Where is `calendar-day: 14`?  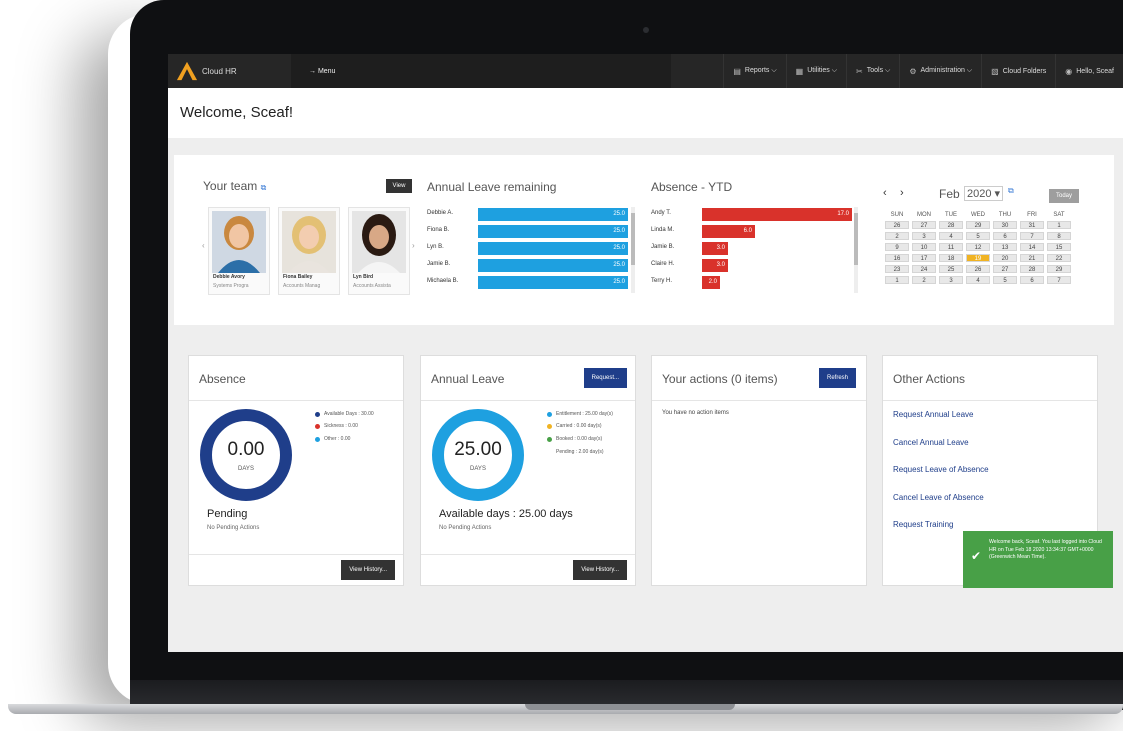
calendar-day: 14 is located at coordinates (1032, 247).